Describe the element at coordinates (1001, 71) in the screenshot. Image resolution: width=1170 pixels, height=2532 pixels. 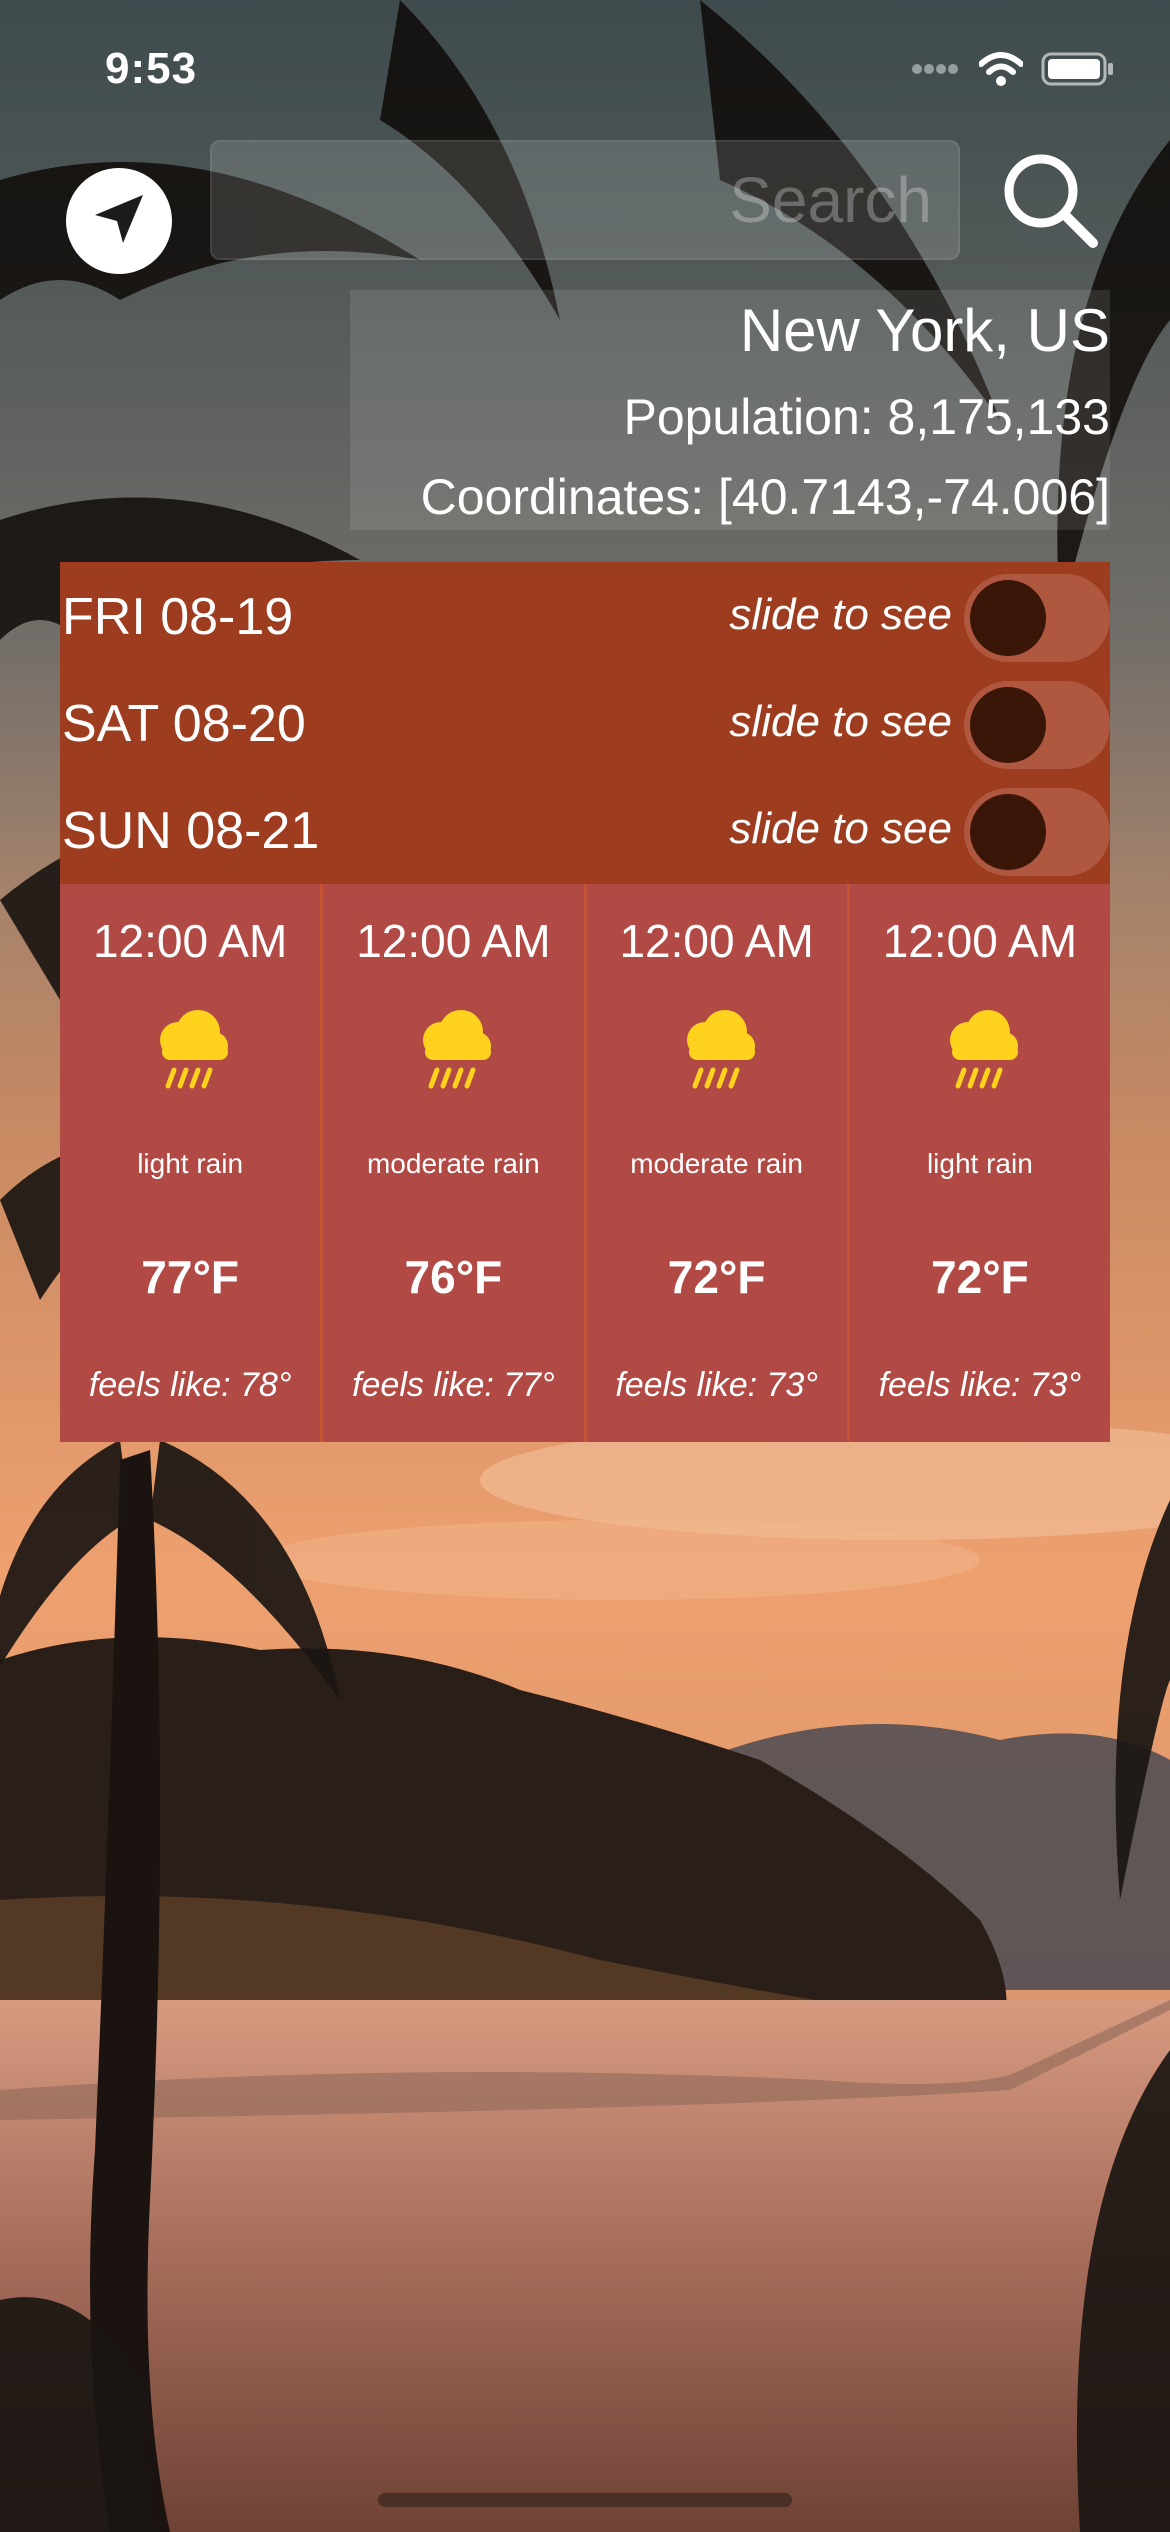
I see `wifi-icon` at that location.